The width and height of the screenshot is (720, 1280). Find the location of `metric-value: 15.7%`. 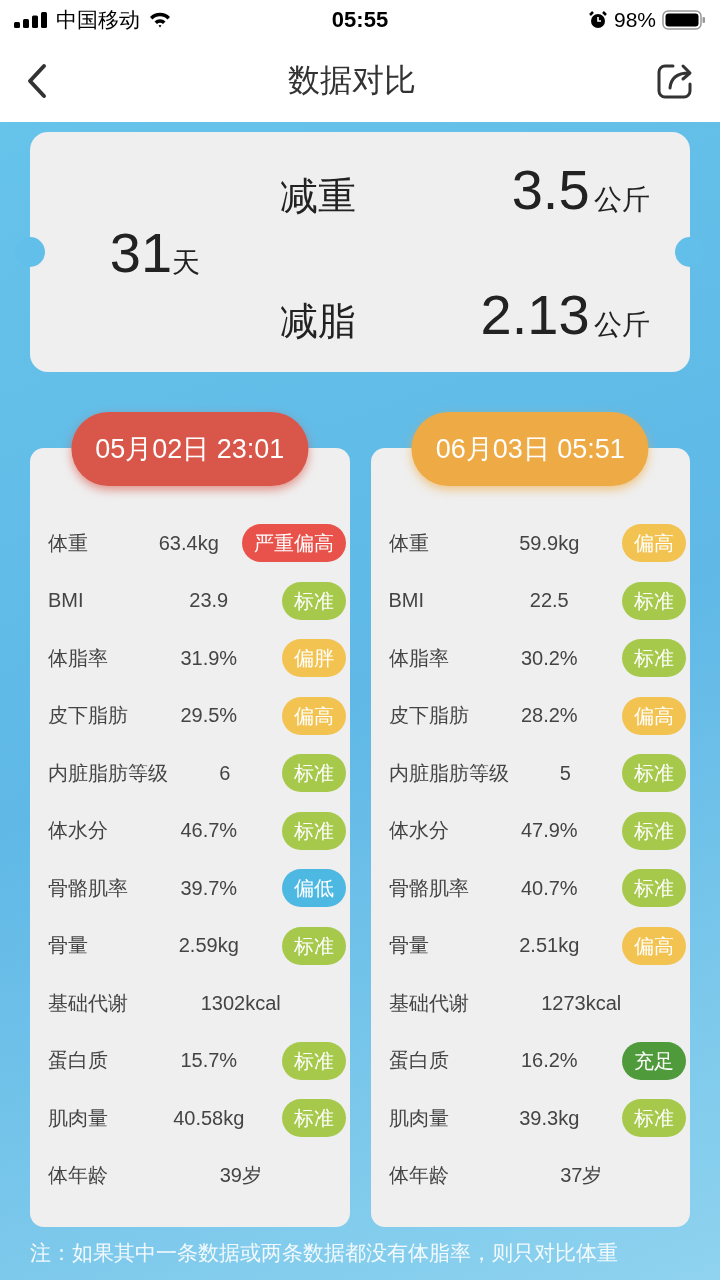

metric-value: 15.7% is located at coordinates (209, 1060).